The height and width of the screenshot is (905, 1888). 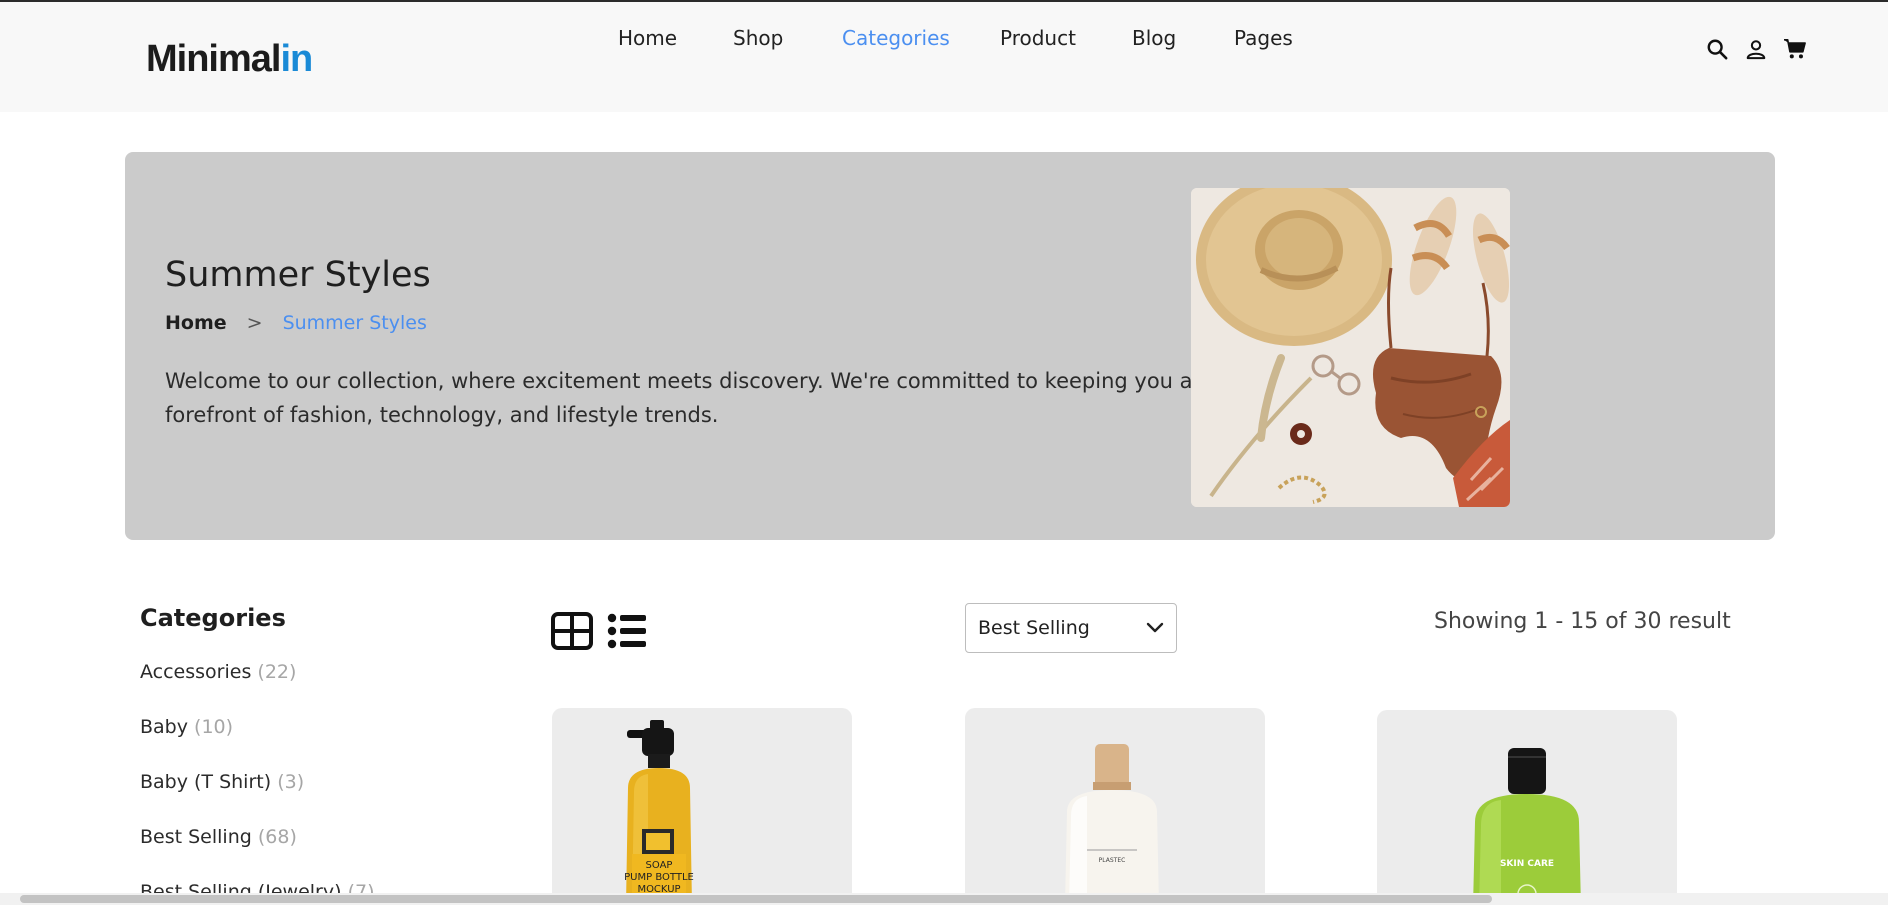 I want to click on product-label-line: SOAP, so click(x=659, y=865).